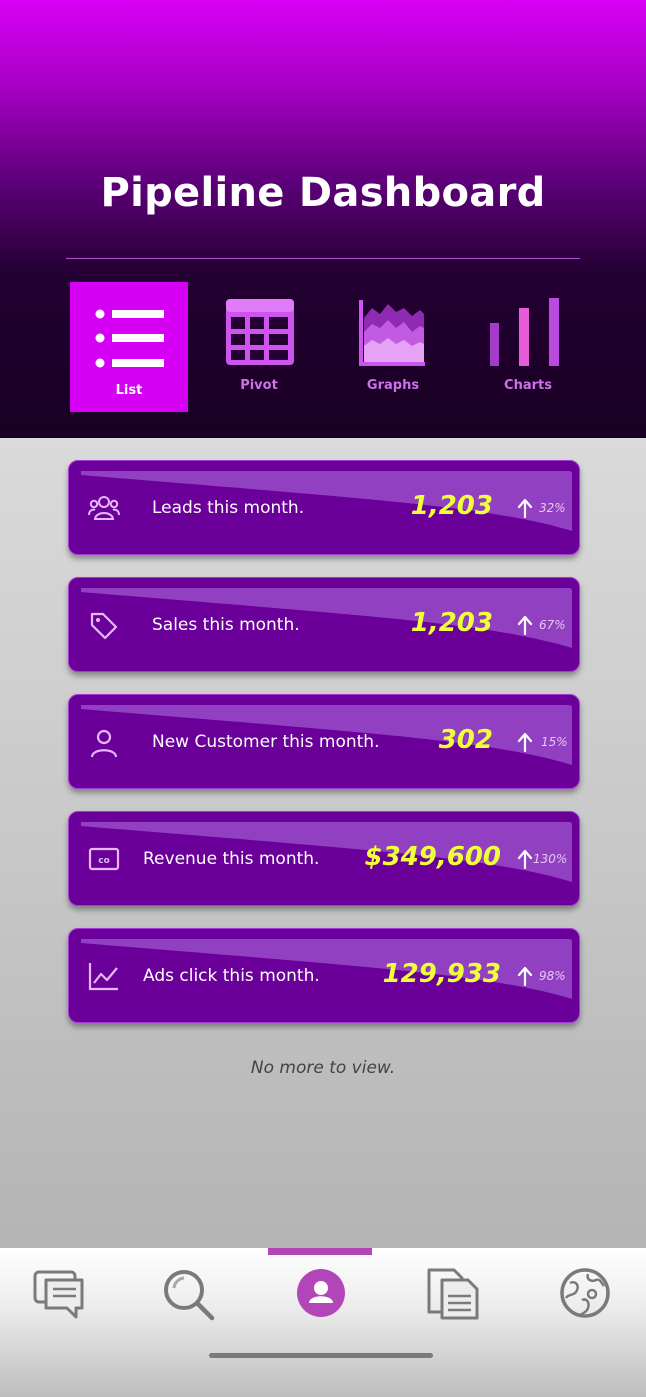 The height and width of the screenshot is (1397, 646). I want to click on users-icon, so click(104, 508).